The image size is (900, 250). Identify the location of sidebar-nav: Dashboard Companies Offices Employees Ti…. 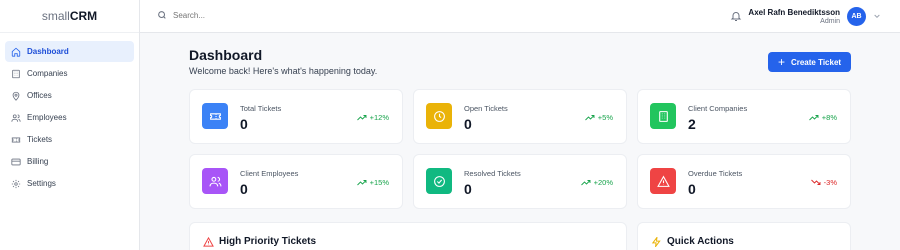
(69, 113).